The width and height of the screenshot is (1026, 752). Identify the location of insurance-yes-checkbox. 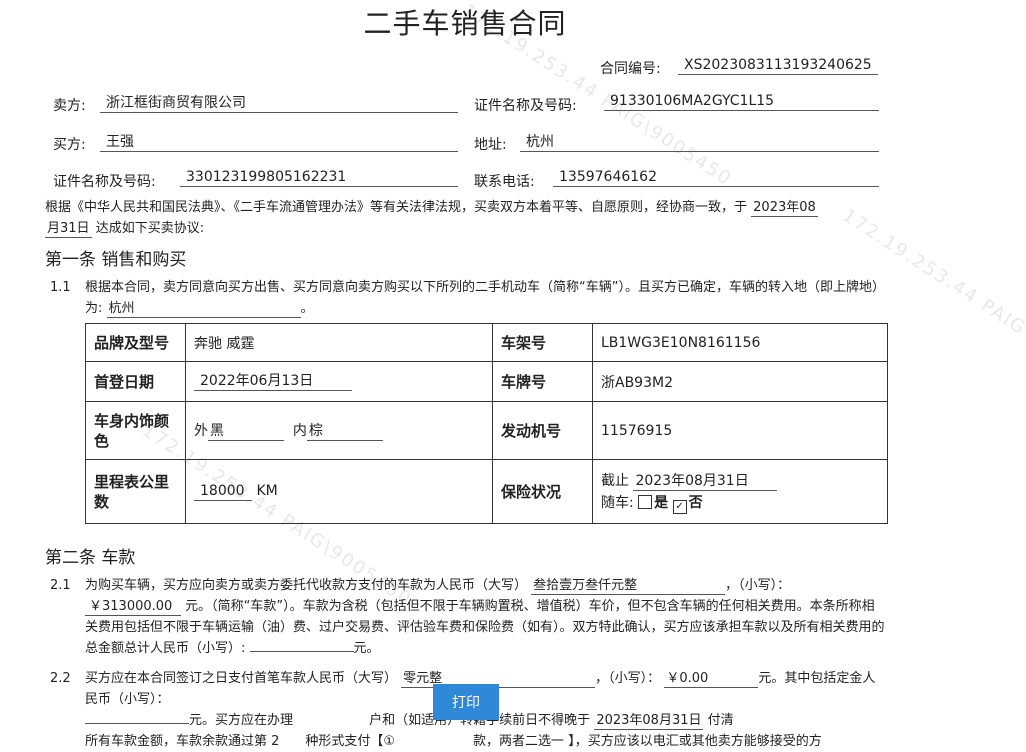
(645, 501).